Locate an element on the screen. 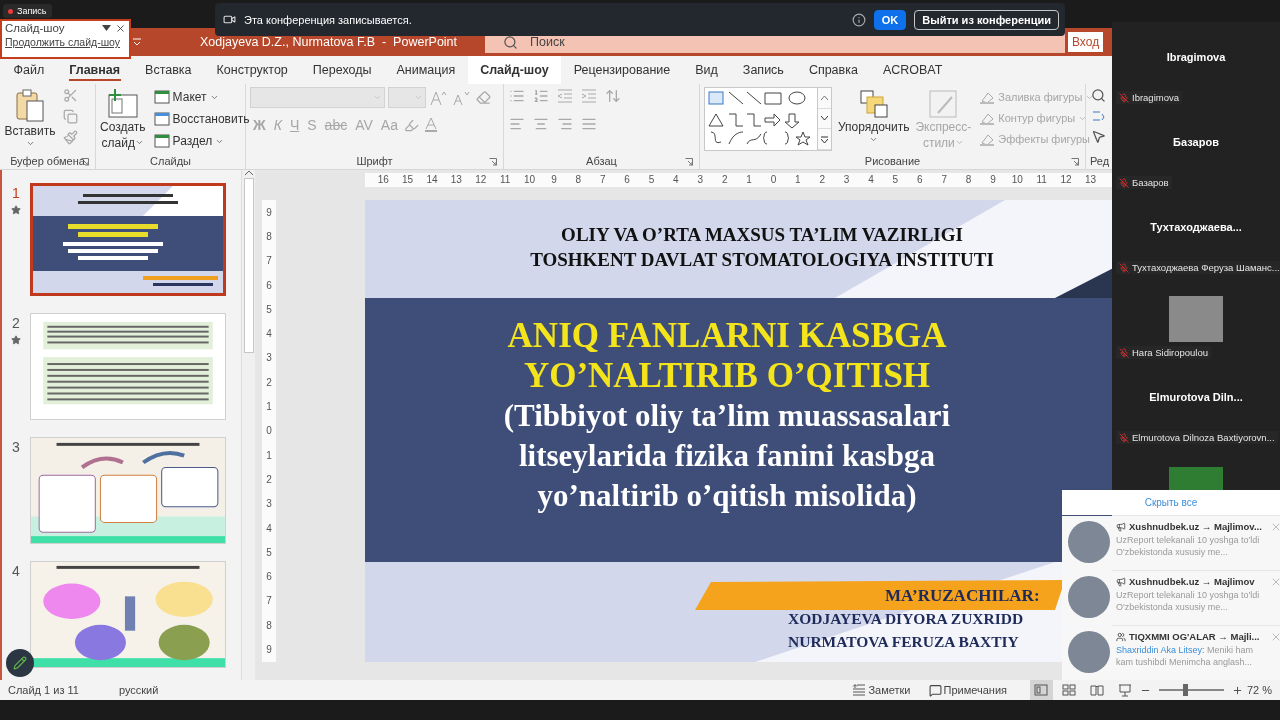  scrollbar-thumb is located at coordinates (248, 265).